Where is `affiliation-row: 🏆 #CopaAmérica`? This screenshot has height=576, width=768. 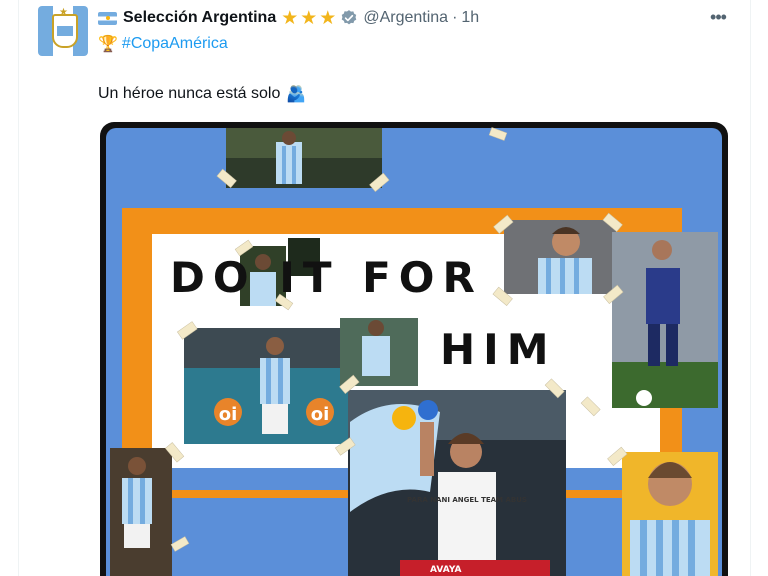
affiliation-row: 🏆 #CopaAmérica is located at coordinates (163, 44).